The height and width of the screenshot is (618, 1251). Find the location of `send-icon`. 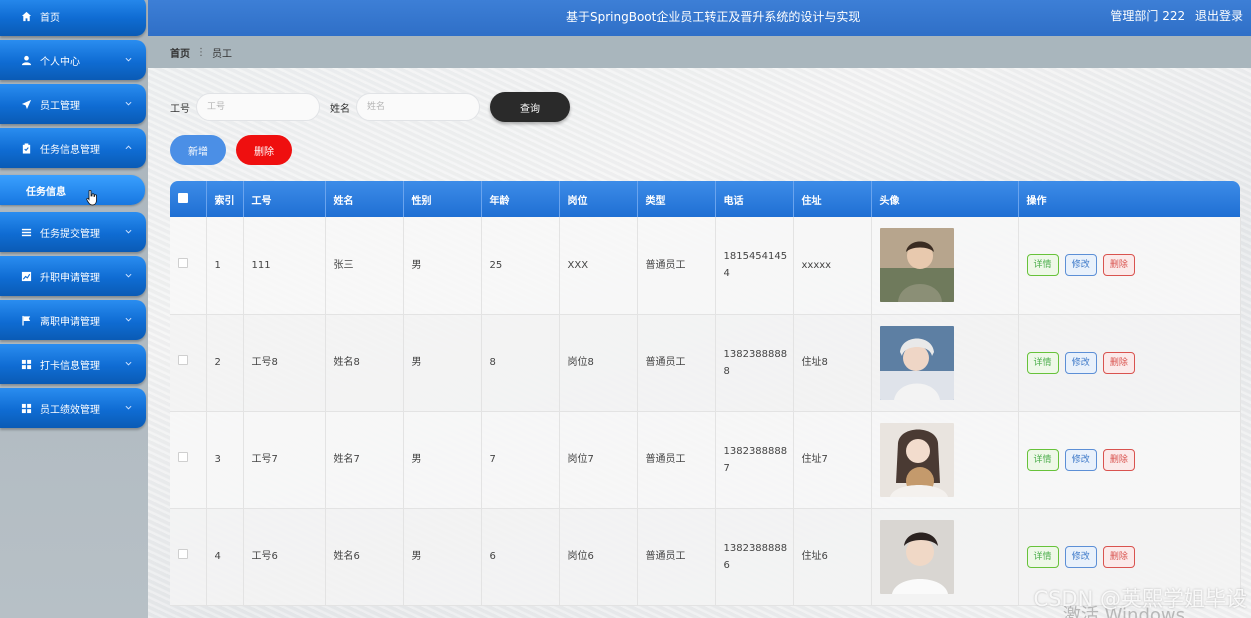

send-icon is located at coordinates (26, 104).